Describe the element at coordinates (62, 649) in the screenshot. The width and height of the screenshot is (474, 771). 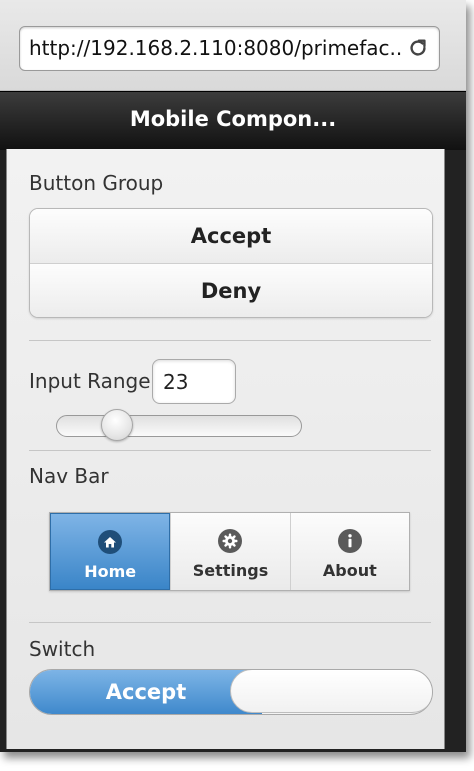
I see `switch-label: Switch` at that location.